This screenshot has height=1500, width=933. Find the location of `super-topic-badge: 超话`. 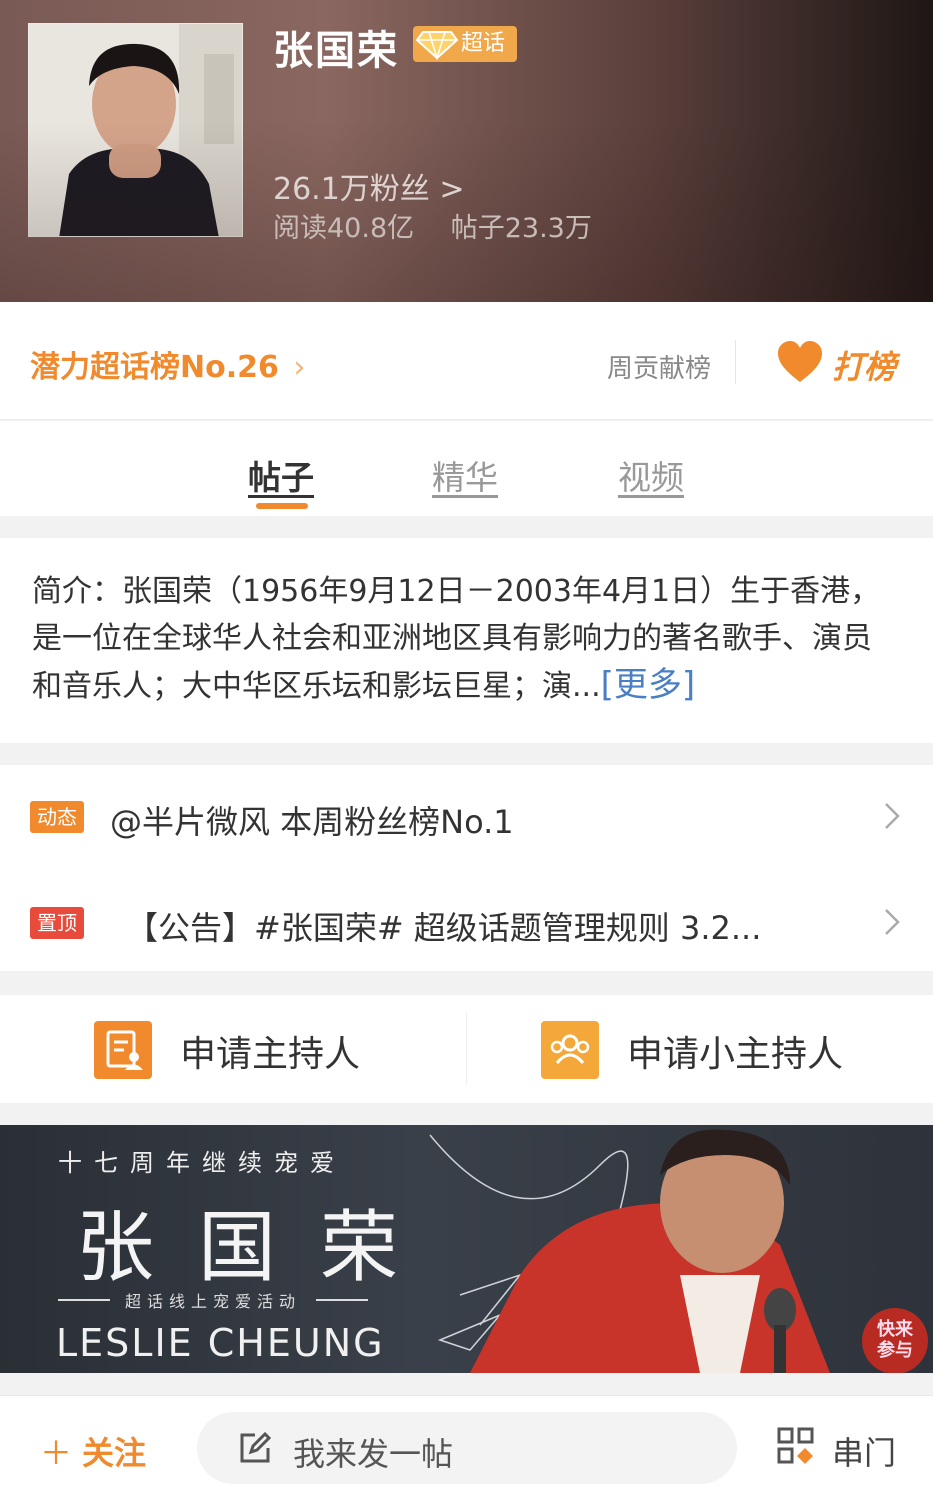

super-topic-badge: 超话 is located at coordinates (465, 44).